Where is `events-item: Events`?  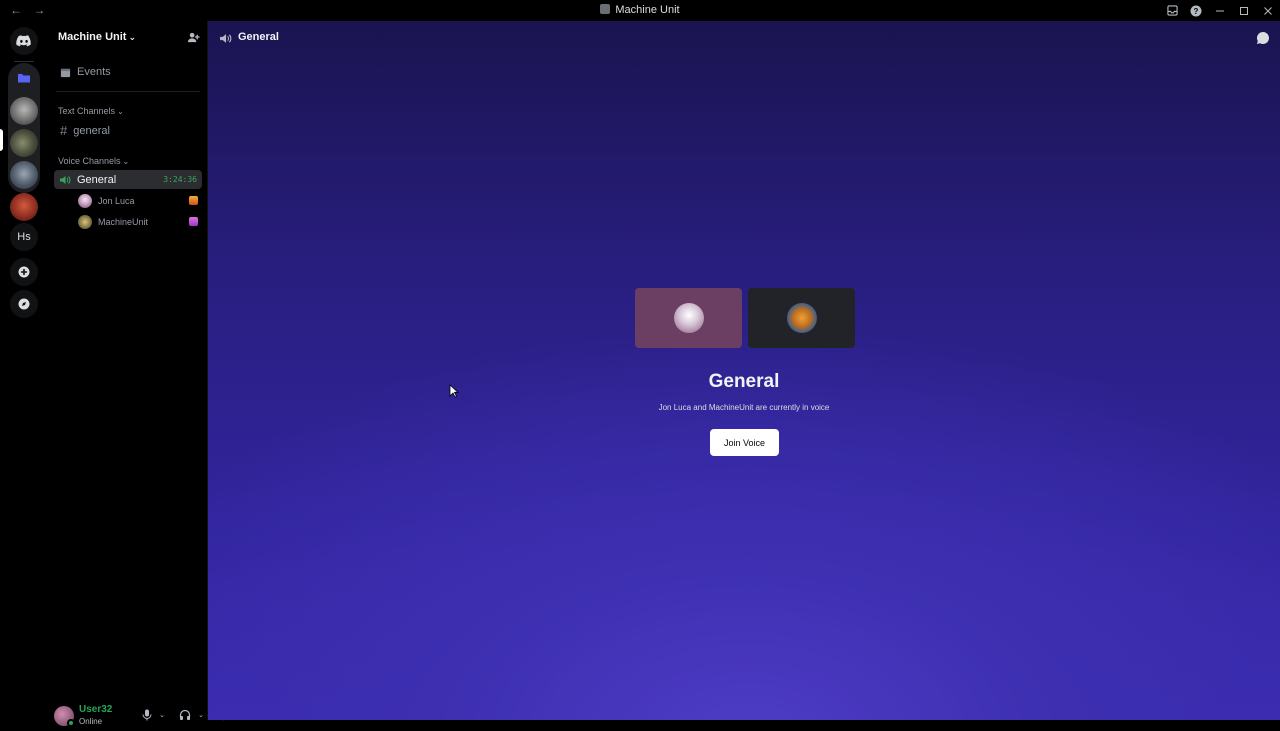
events-item: Events is located at coordinates (85, 72).